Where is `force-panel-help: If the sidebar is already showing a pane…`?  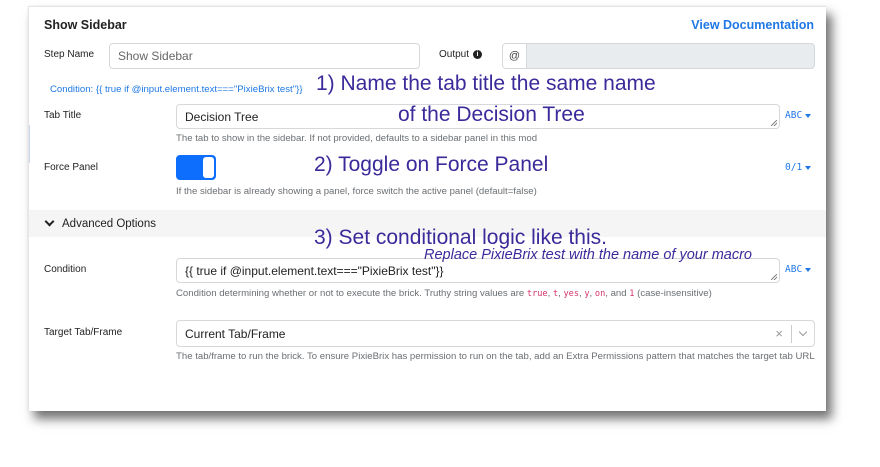 force-panel-help: If the sidebar is already showing a pane… is located at coordinates (356, 191).